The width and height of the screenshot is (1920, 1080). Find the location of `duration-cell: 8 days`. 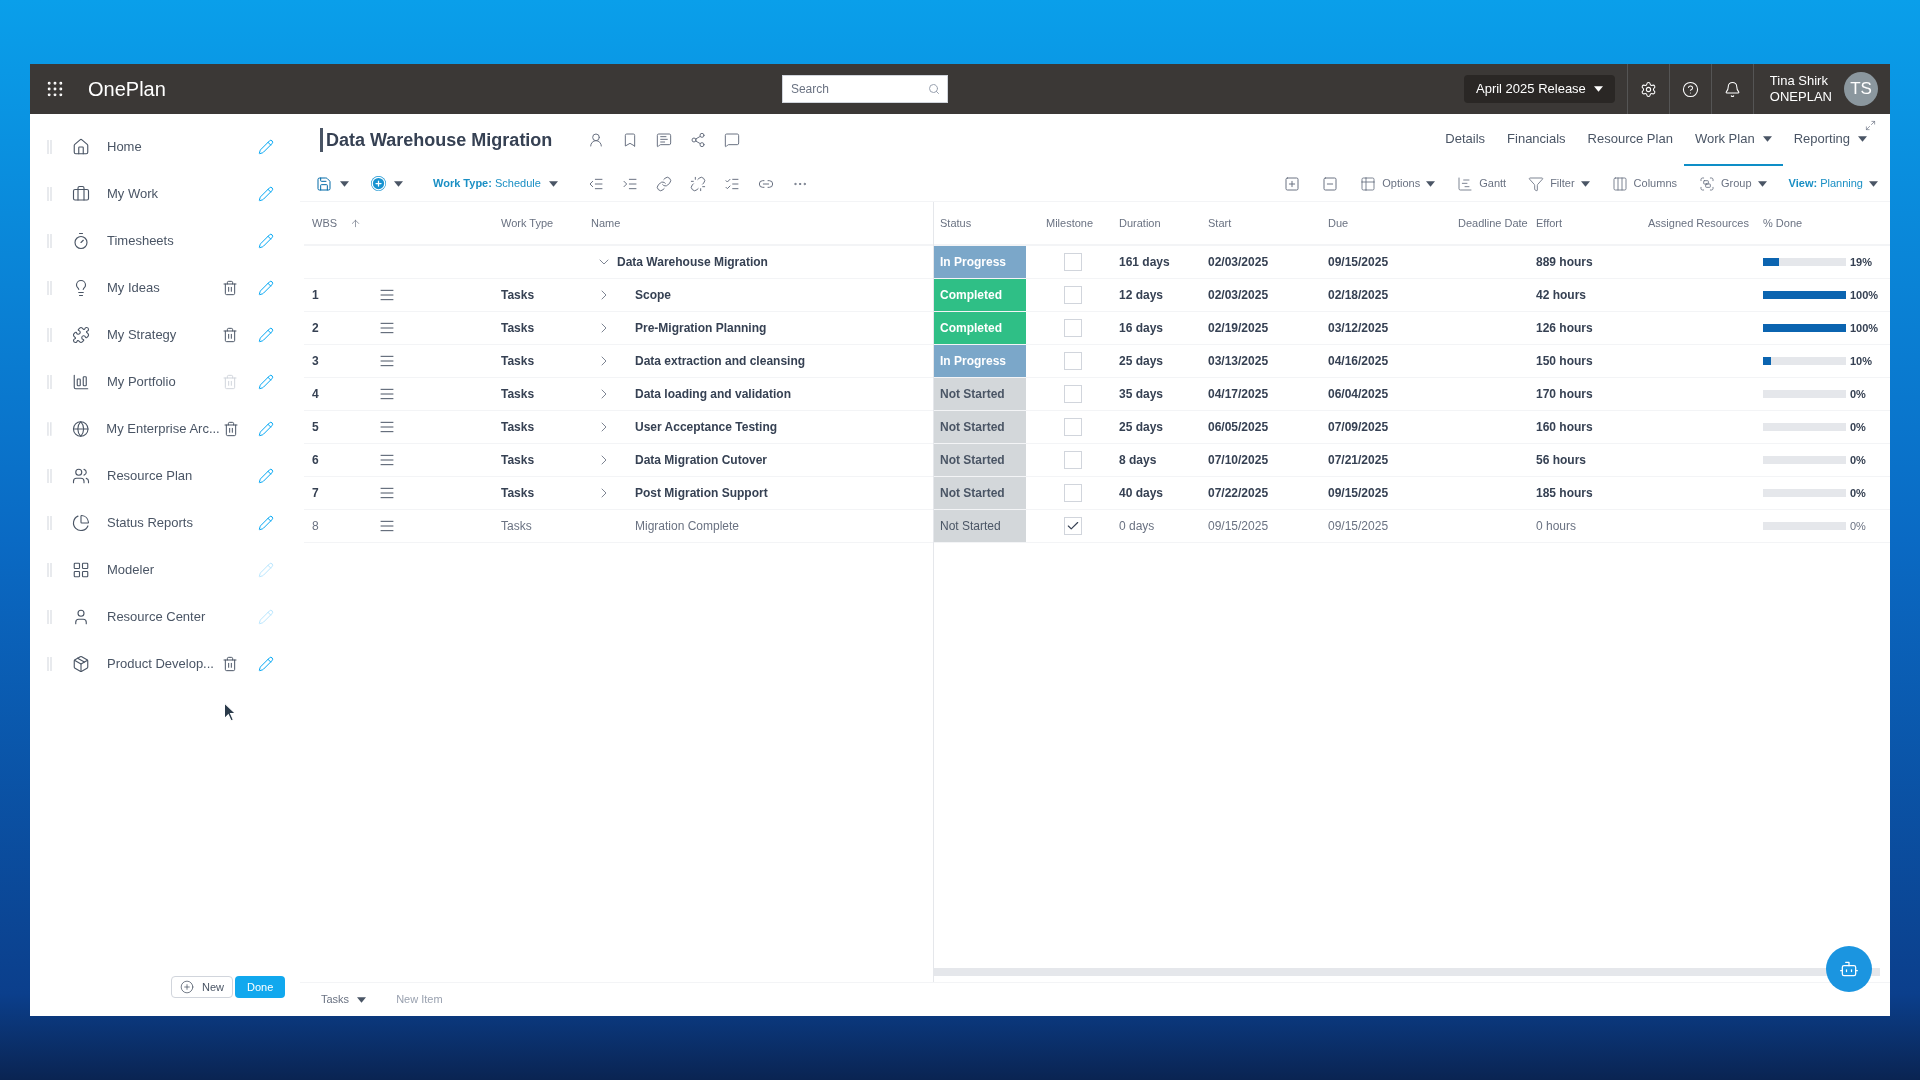

duration-cell: 8 days is located at coordinates (1138, 460).